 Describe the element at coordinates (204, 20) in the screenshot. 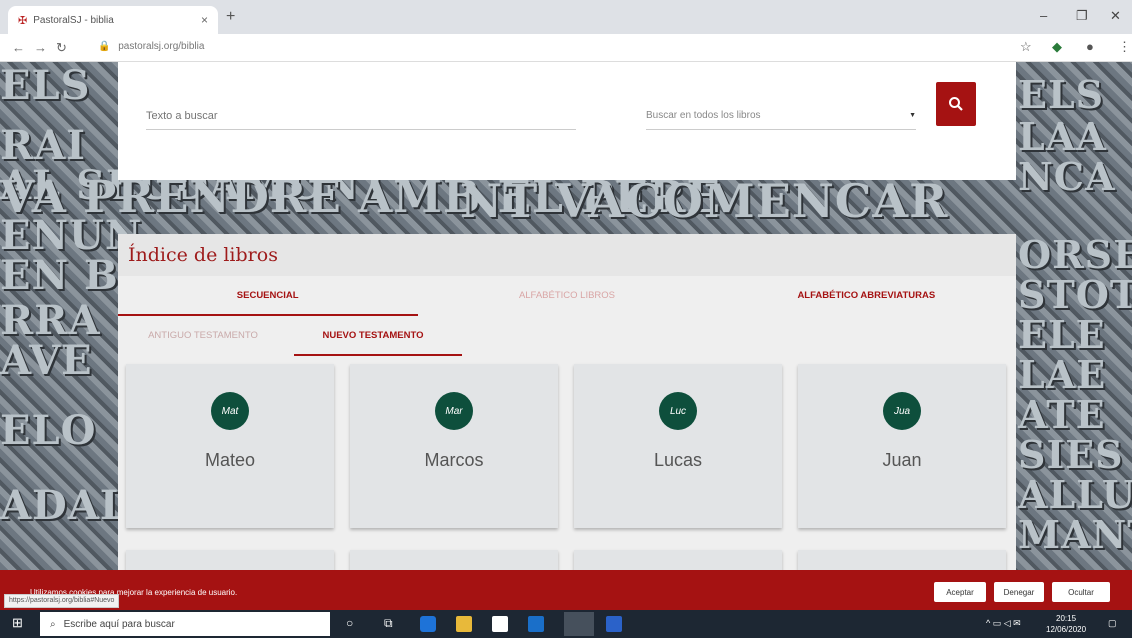

I see `close-tab-icon: ×` at that location.